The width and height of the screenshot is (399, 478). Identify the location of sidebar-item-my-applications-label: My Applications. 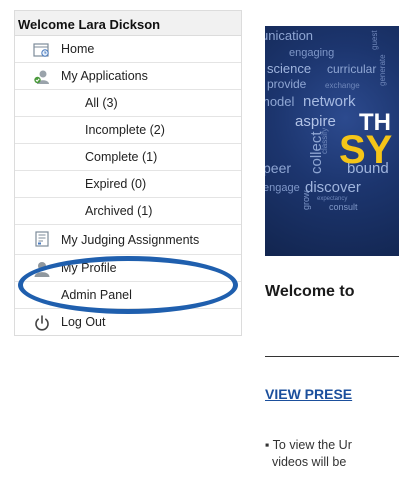
(104, 76).